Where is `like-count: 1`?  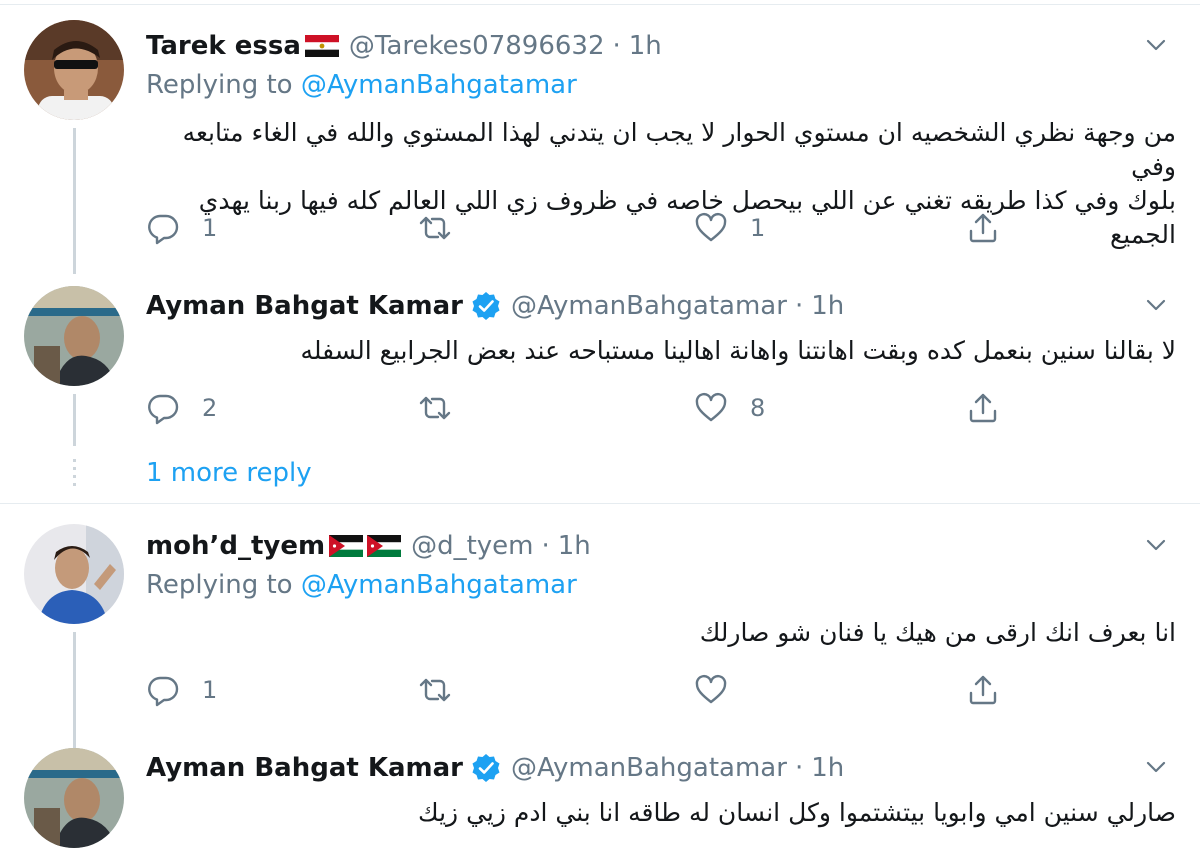 like-count: 1 is located at coordinates (758, 228).